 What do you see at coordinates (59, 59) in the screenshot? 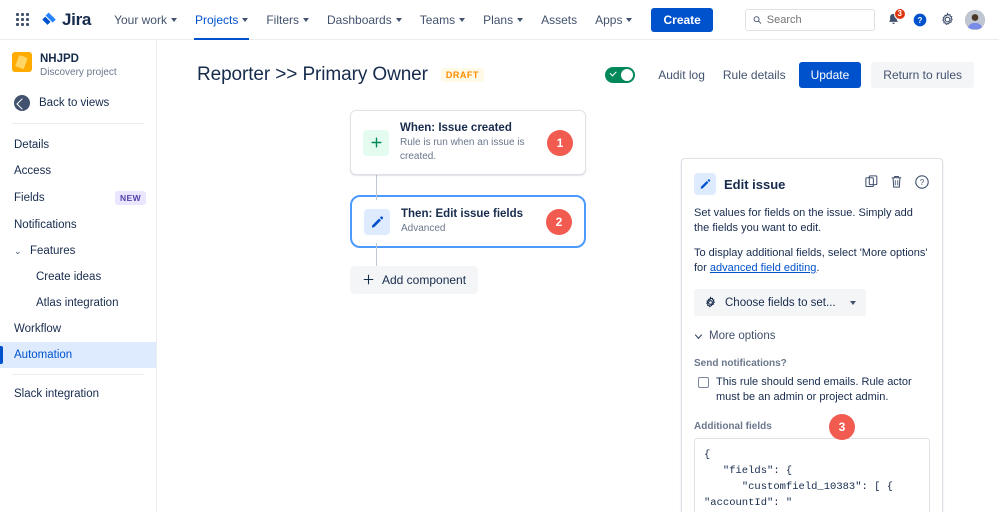
I see `project-key: NHJPD` at bounding box center [59, 59].